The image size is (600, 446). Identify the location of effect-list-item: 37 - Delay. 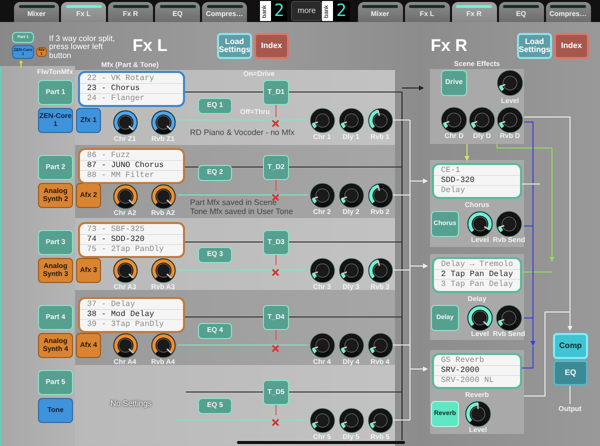
(131, 305).